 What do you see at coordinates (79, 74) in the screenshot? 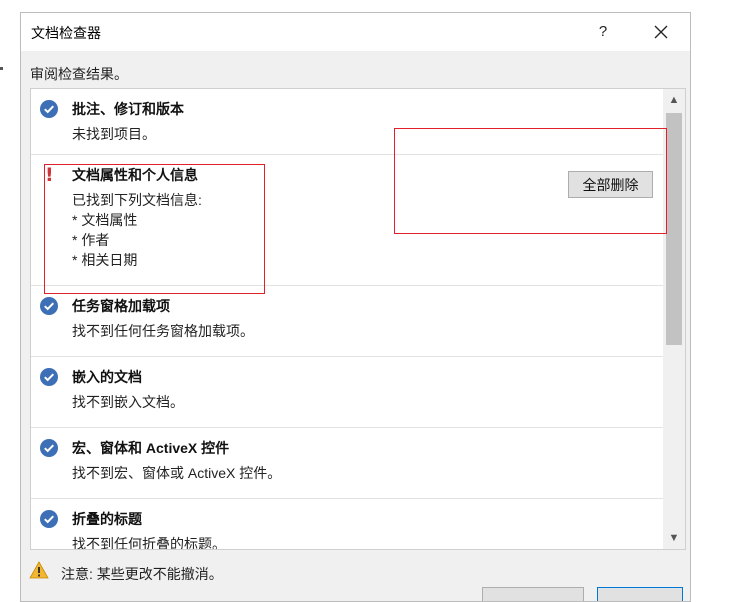
I see `instruction-text: 审阅检查结果。` at bounding box center [79, 74].